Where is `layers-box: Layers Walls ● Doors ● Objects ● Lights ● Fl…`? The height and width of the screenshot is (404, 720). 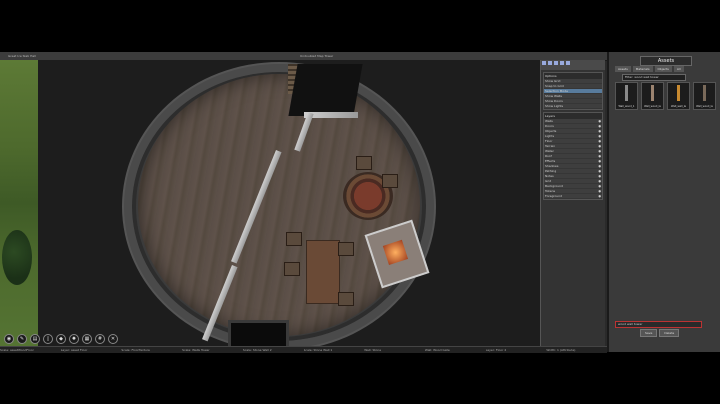 layers-box: Layers Walls ● Doors ● Objects ● Lights ● Fl… is located at coordinates (573, 156).